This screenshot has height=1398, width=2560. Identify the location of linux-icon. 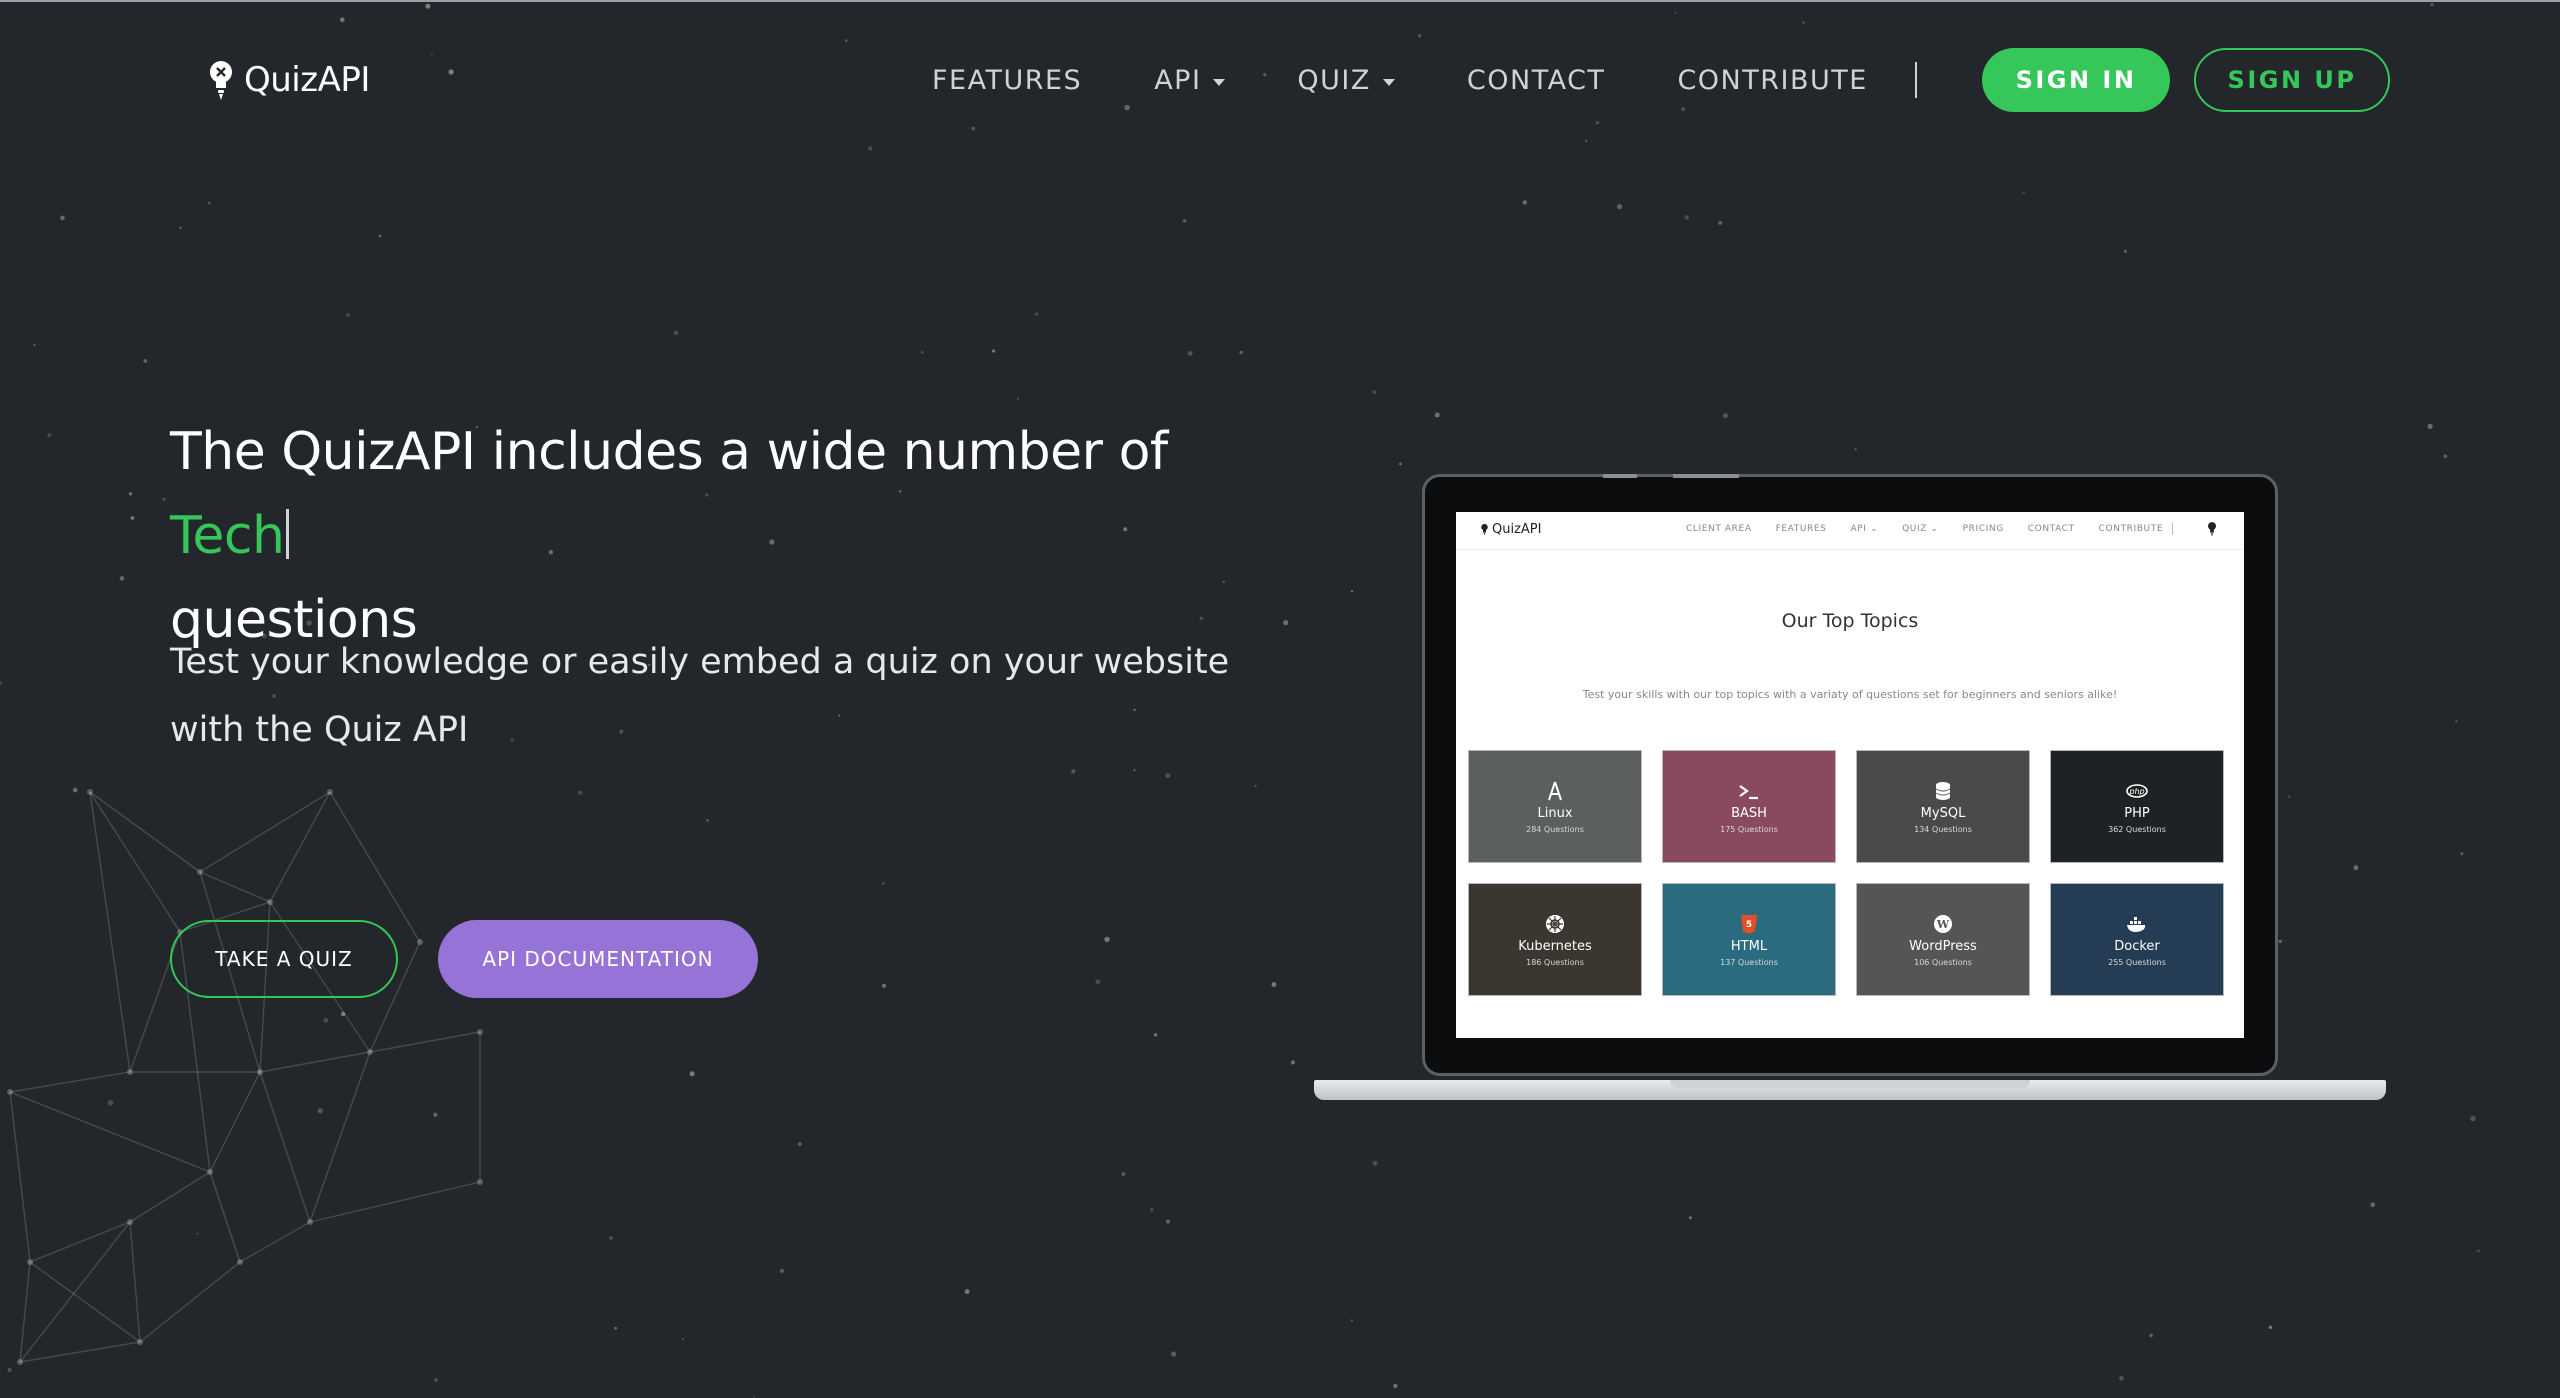
(1555, 790).